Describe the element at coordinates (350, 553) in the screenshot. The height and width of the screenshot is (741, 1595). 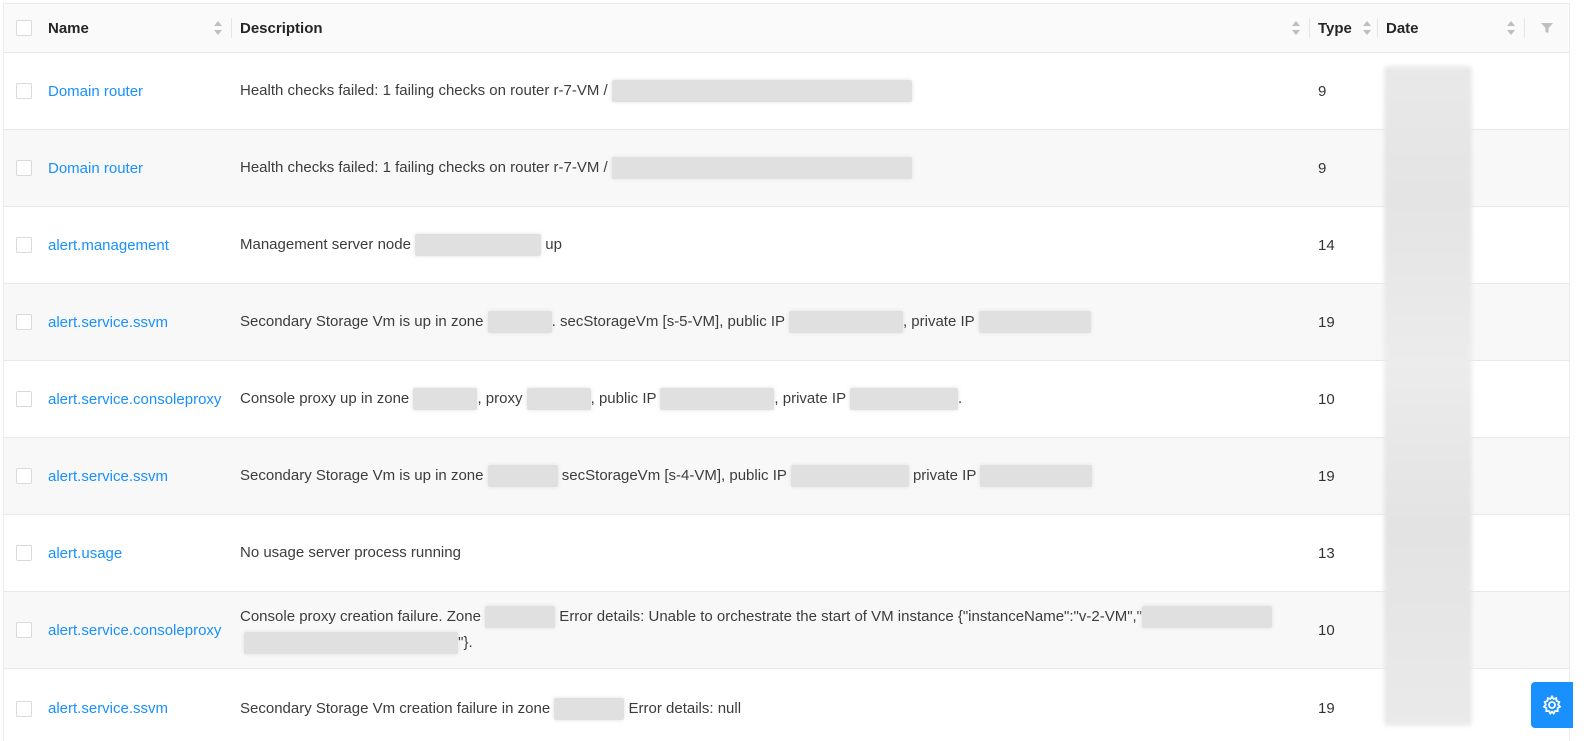
I see `alert-description: No usage server process running` at that location.